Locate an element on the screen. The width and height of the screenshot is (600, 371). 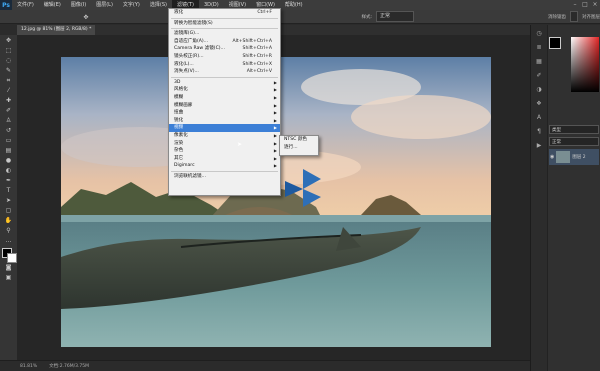
menu-item-distort: 扭曲 ▶ is located at coordinates (224, 113).